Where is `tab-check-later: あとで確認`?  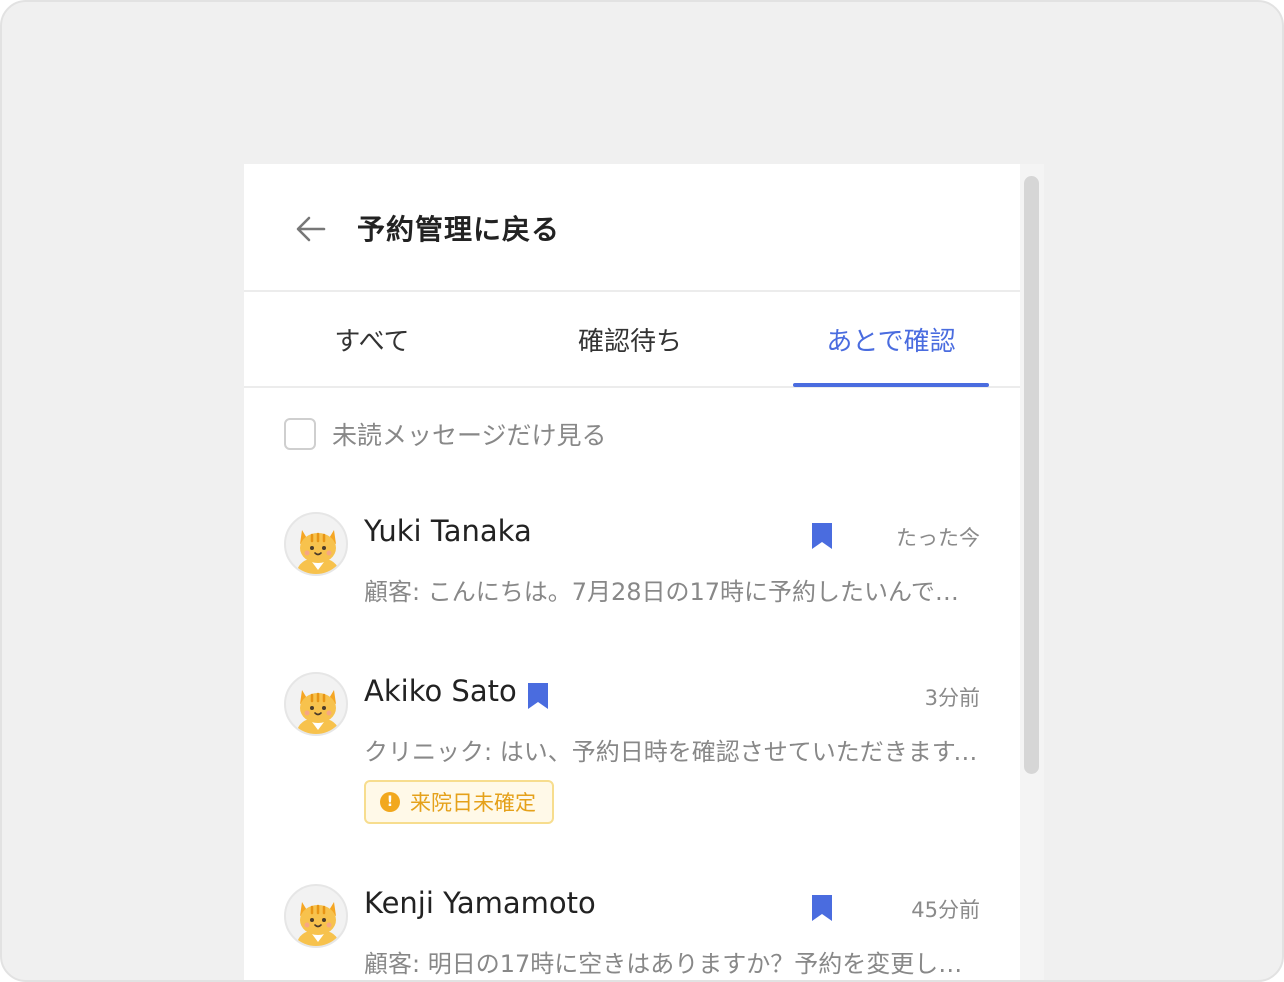 tab-check-later: あとで確認 is located at coordinates (891, 339).